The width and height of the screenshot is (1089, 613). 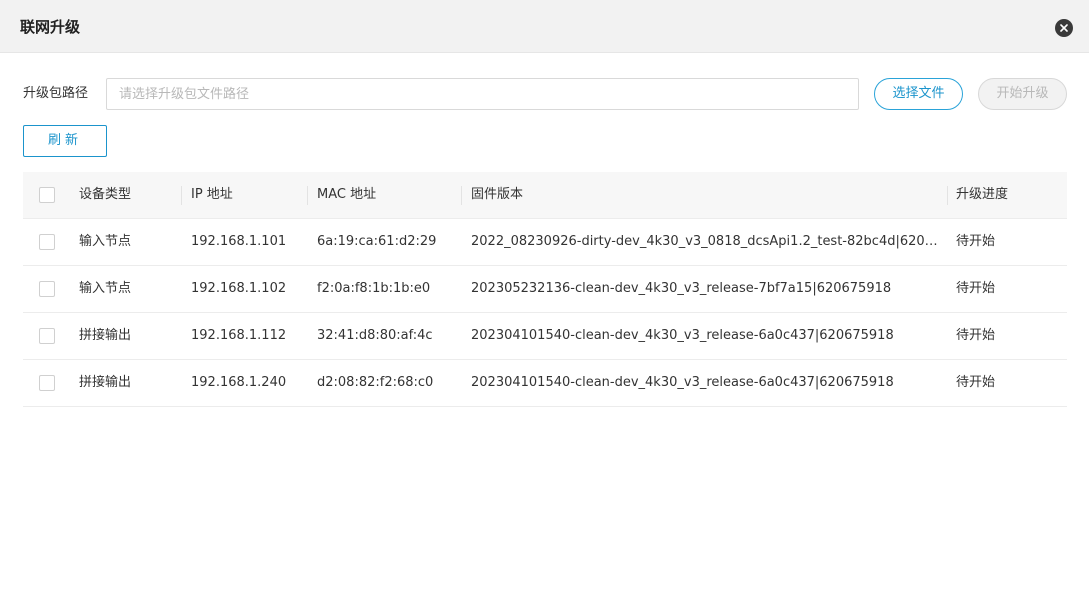 What do you see at coordinates (545, 195) in the screenshot?
I see `table-header: 设备类型 IP 地址 MAC 地址 固件版本 升级进度` at bounding box center [545, 195].